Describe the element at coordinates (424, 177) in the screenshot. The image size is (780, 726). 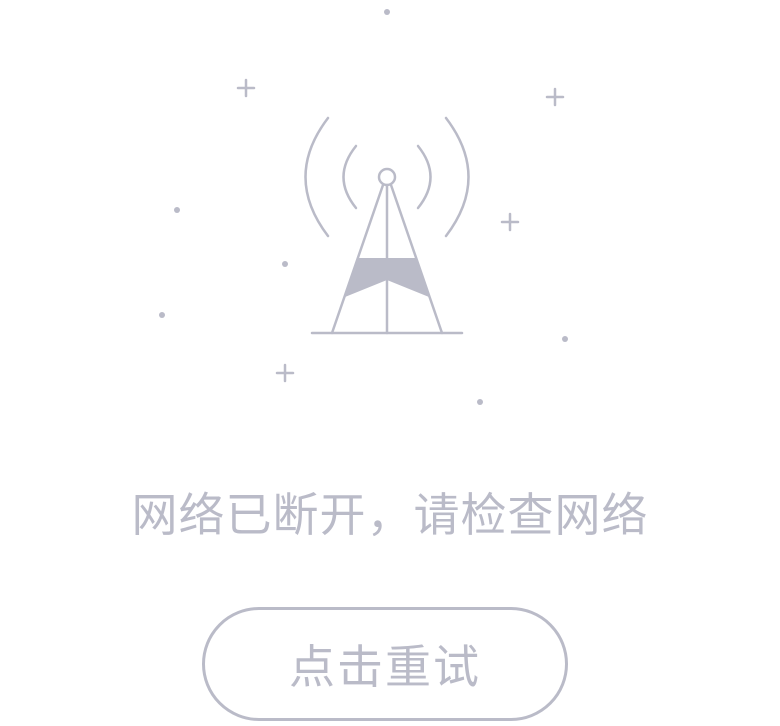
I see `signal-wave-inner-right` at that location.